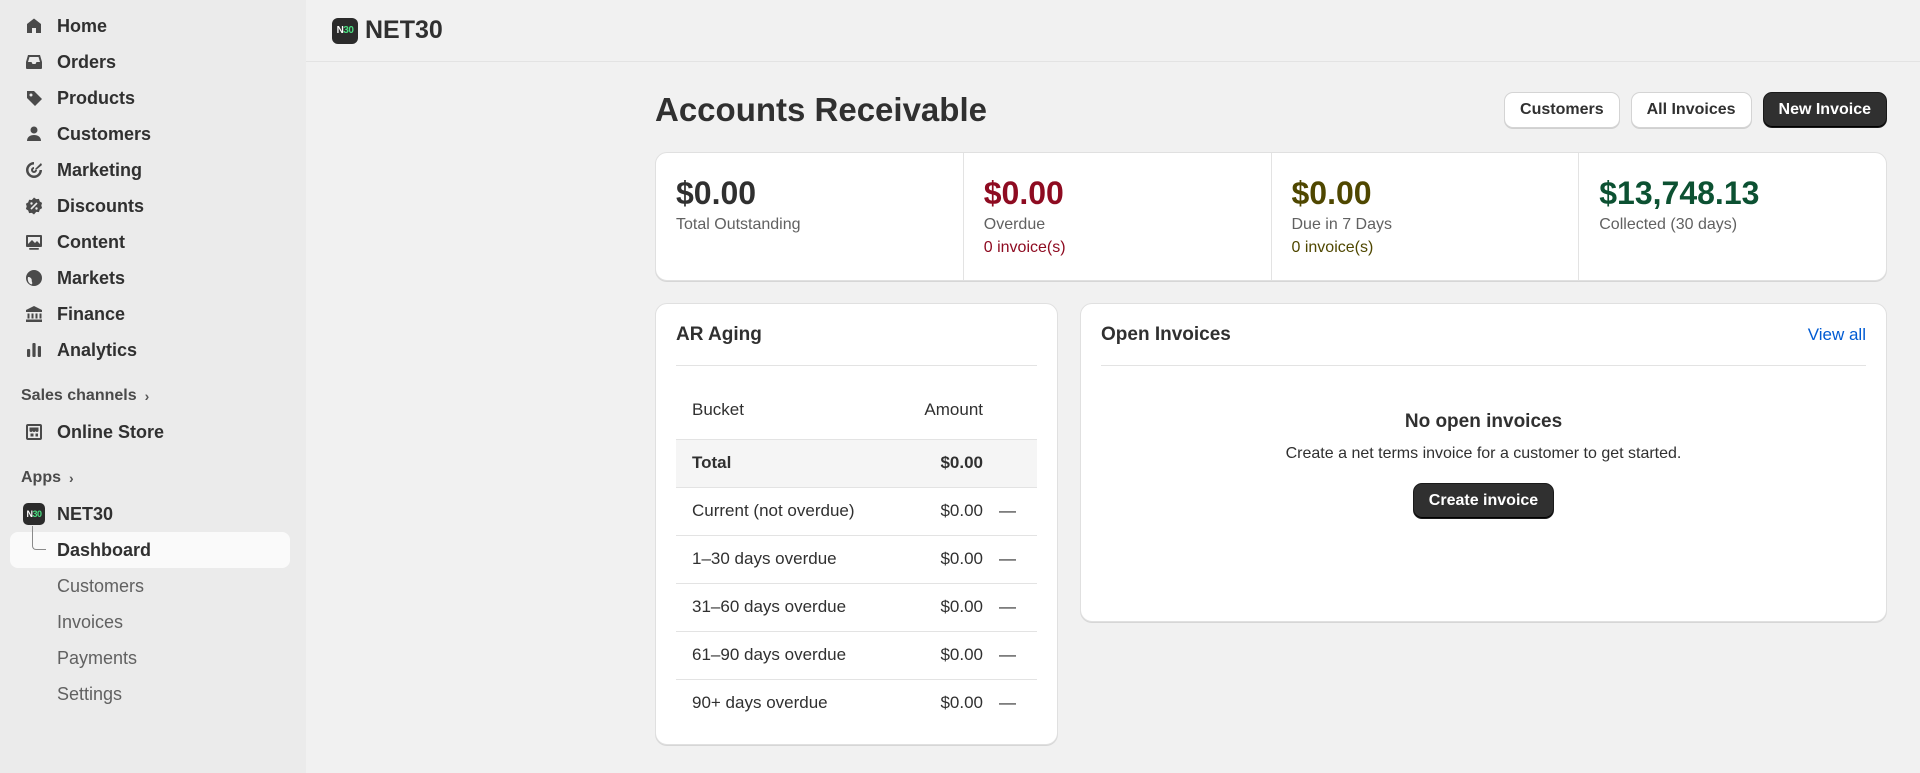 This screenshot has width=1920, height=773. What do you see at coordinates (153, 206) in the screenshot?
I see `nav-item-discounts: Discounts` at bounding box center [153, 206].